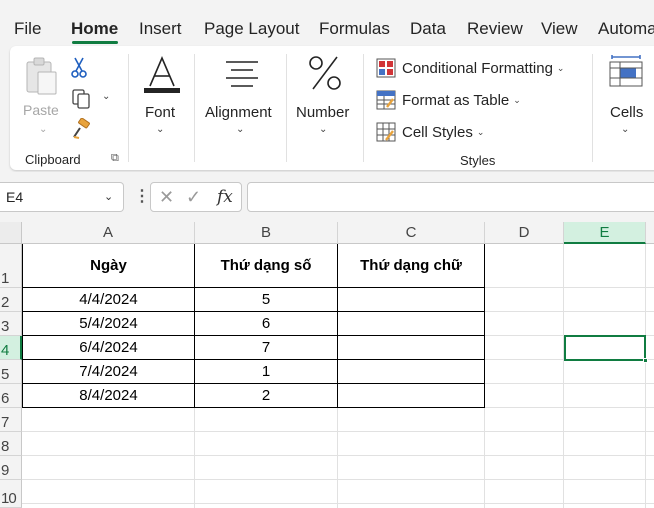 This screenshot has height=508, width=654. What do you see at coordinates (266, 265) in the screenshot?
I see `cell-b1: Thứ dạng số` at bounding box center [266, 265].